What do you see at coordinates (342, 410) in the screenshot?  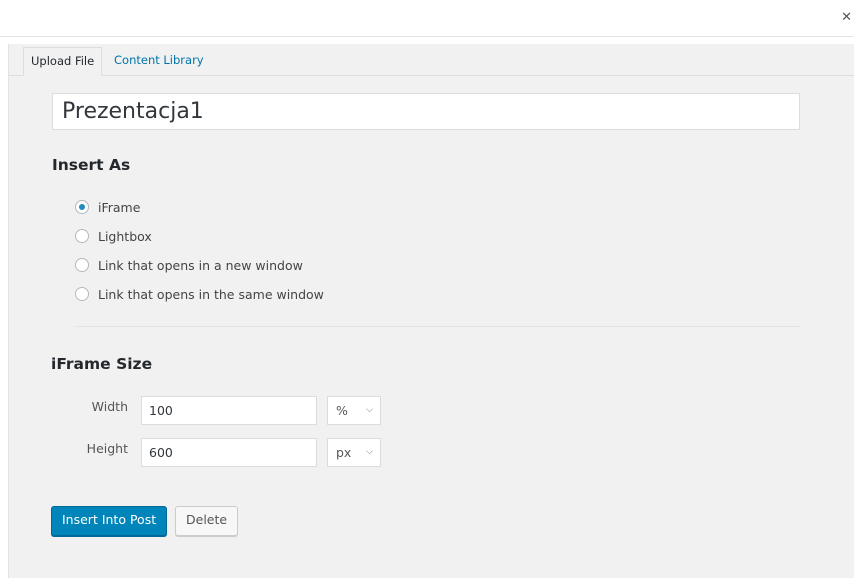 I see `width-unit-value: %` at bounding box center [342, 410].